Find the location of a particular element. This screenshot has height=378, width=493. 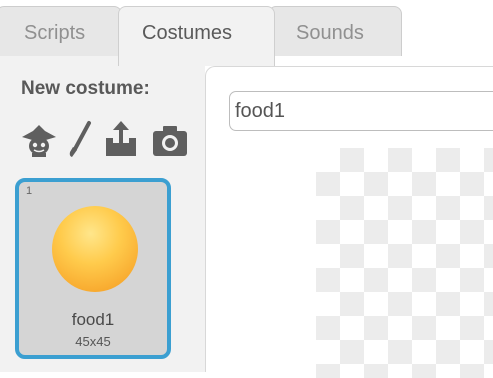

tab-sounds: Sounds is located at coordinates (335, 31).